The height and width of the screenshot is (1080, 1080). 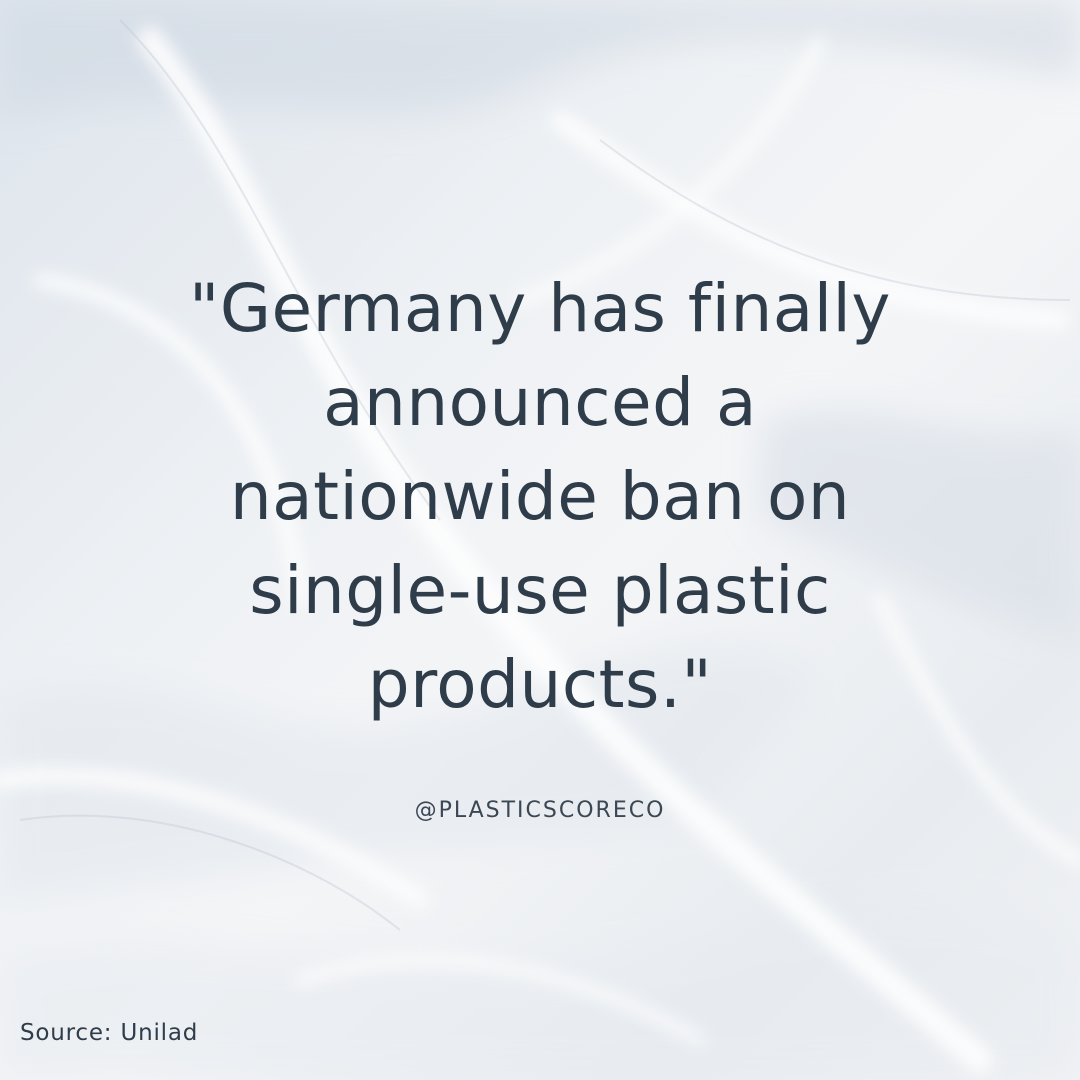 I want to click on quote-line: announced a, so click(x=540, y=402).